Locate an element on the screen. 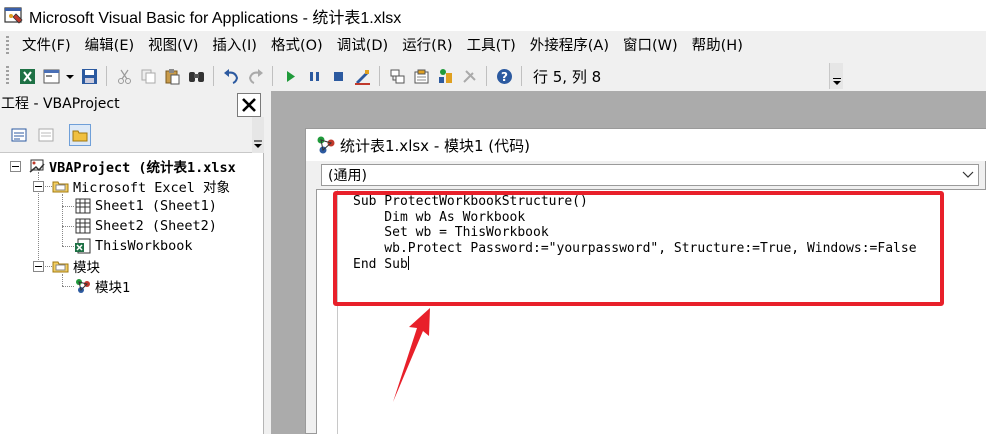  tree-item-vbaproject: VBAProject (统计表1.xlsx is located at coordinates (132, 166).